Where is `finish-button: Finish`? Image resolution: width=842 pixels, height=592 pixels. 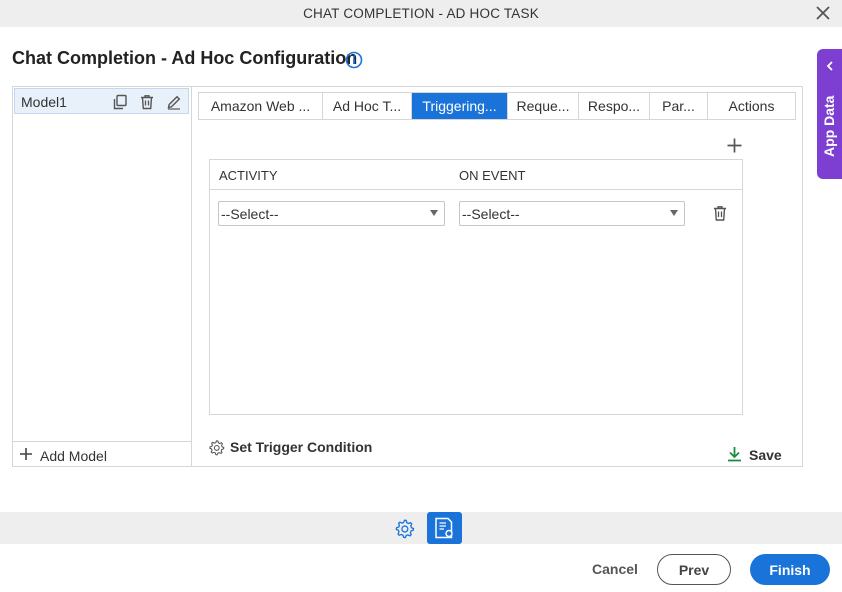 finish-button: Finish is located at coordinates (790, 569).